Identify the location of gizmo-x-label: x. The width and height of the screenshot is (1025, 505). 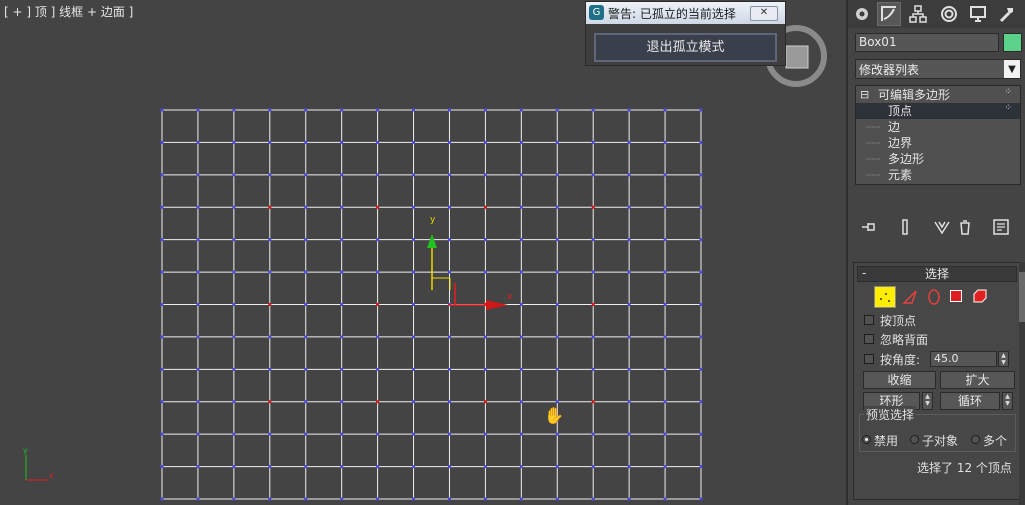
(510, 297).